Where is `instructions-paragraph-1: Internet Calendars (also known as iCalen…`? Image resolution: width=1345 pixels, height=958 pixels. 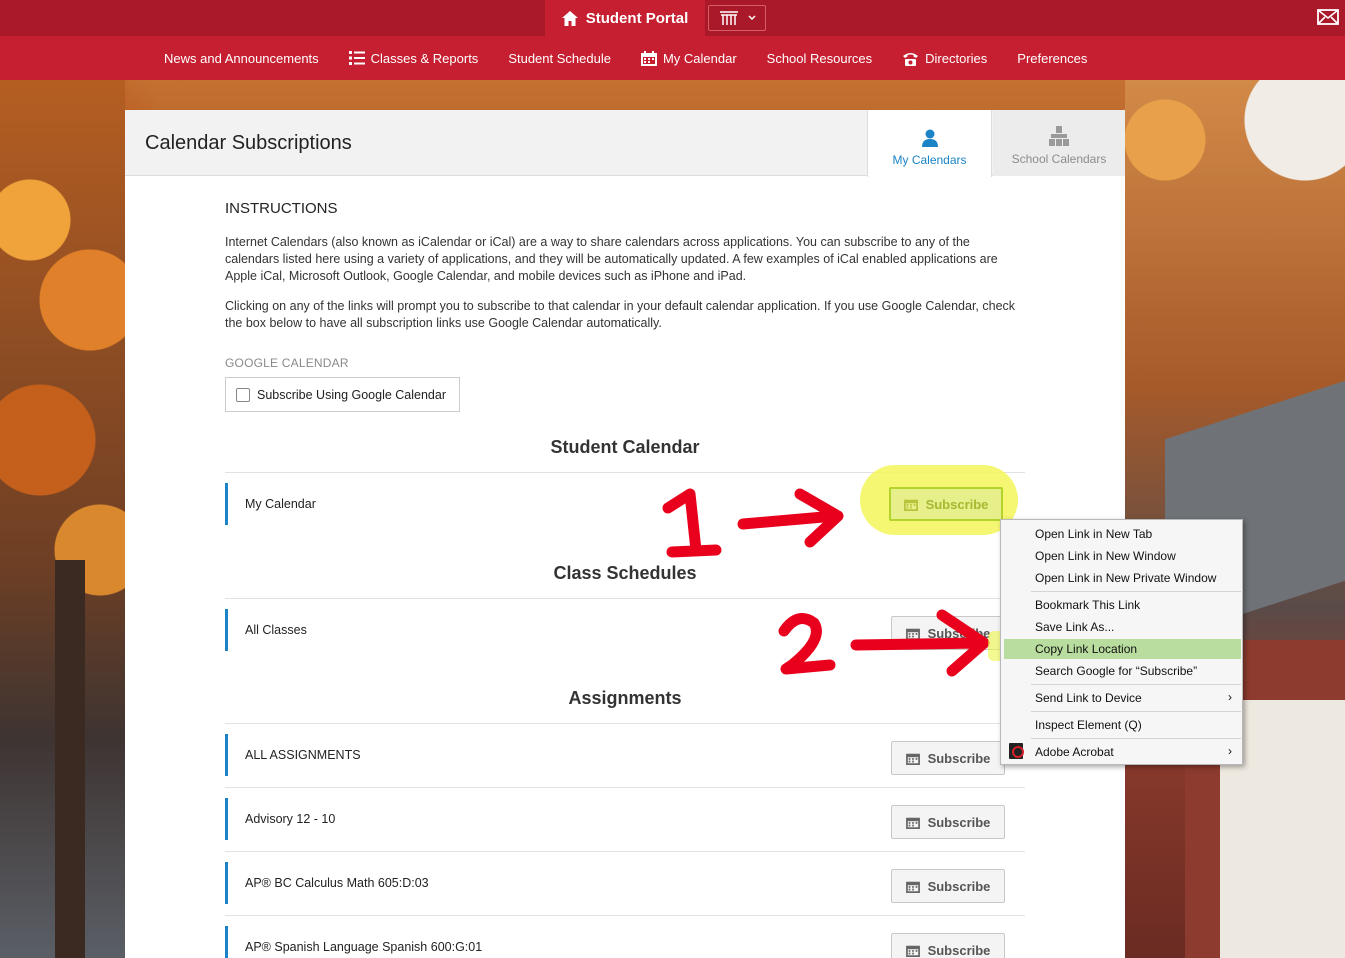
instructions-paragraph-1: Internet Calendars (also known as iCalen… is located at coordinates (611, 259).